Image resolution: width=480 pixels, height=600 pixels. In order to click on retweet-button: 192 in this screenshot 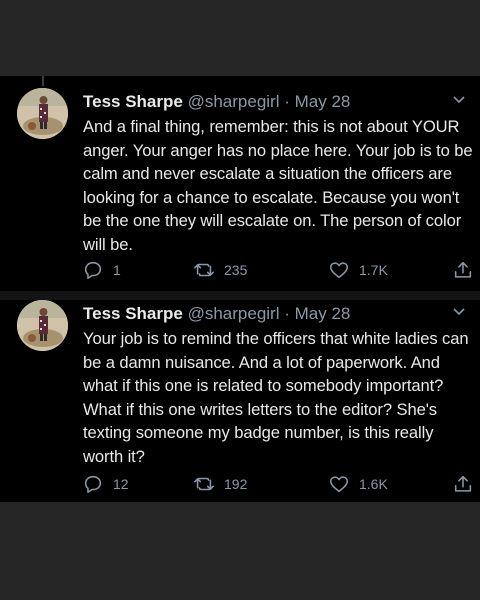, I will do `click(220, 484)`.